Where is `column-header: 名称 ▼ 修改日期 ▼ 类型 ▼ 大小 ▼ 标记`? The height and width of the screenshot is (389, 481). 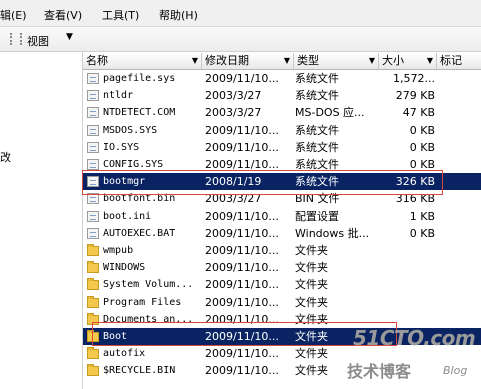
column-header: 名称 ▼ 修改日期 ▼ 类型 ▼ 大小 ▼ 标记 is located at coordinates (282, 61).